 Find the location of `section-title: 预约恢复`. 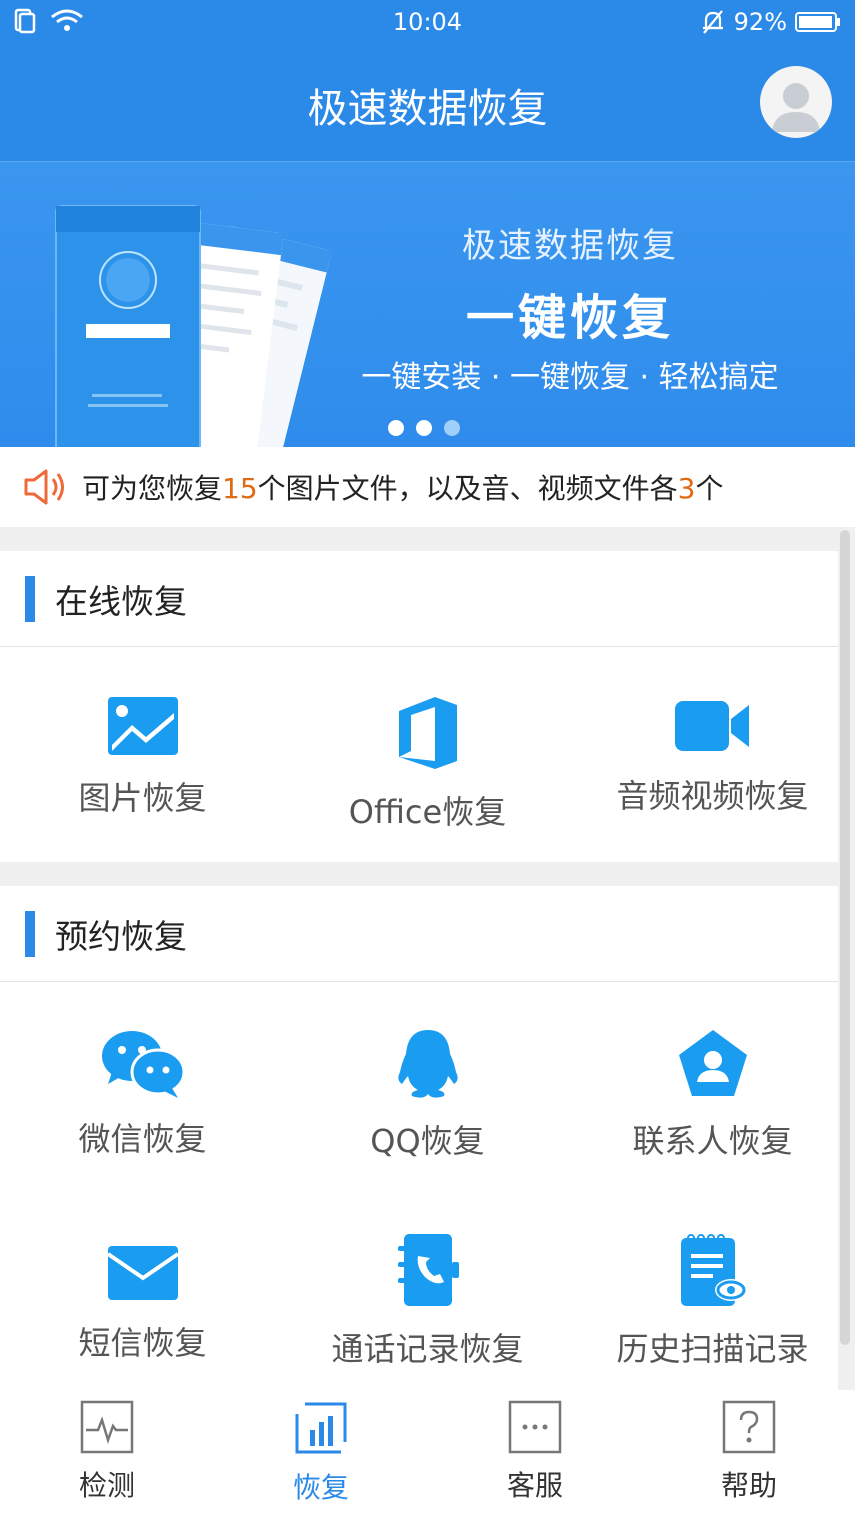

section-title: 预约恢复 is located at coordinates (121, 936).